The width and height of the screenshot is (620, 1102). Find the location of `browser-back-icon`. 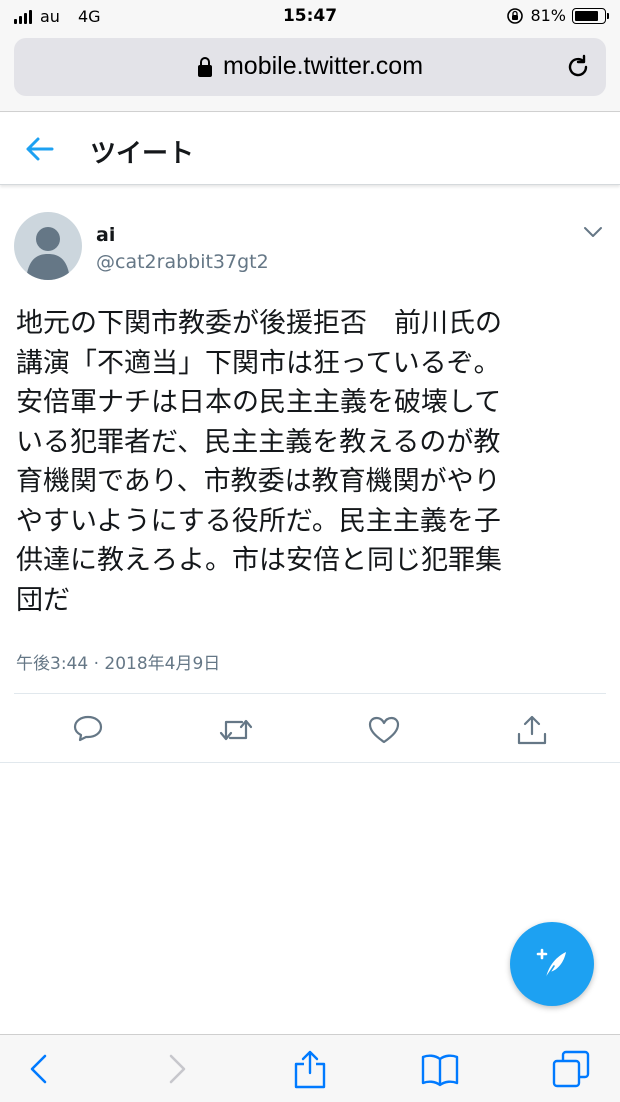

browser-back-icon is located at coordinates (40, 1069).